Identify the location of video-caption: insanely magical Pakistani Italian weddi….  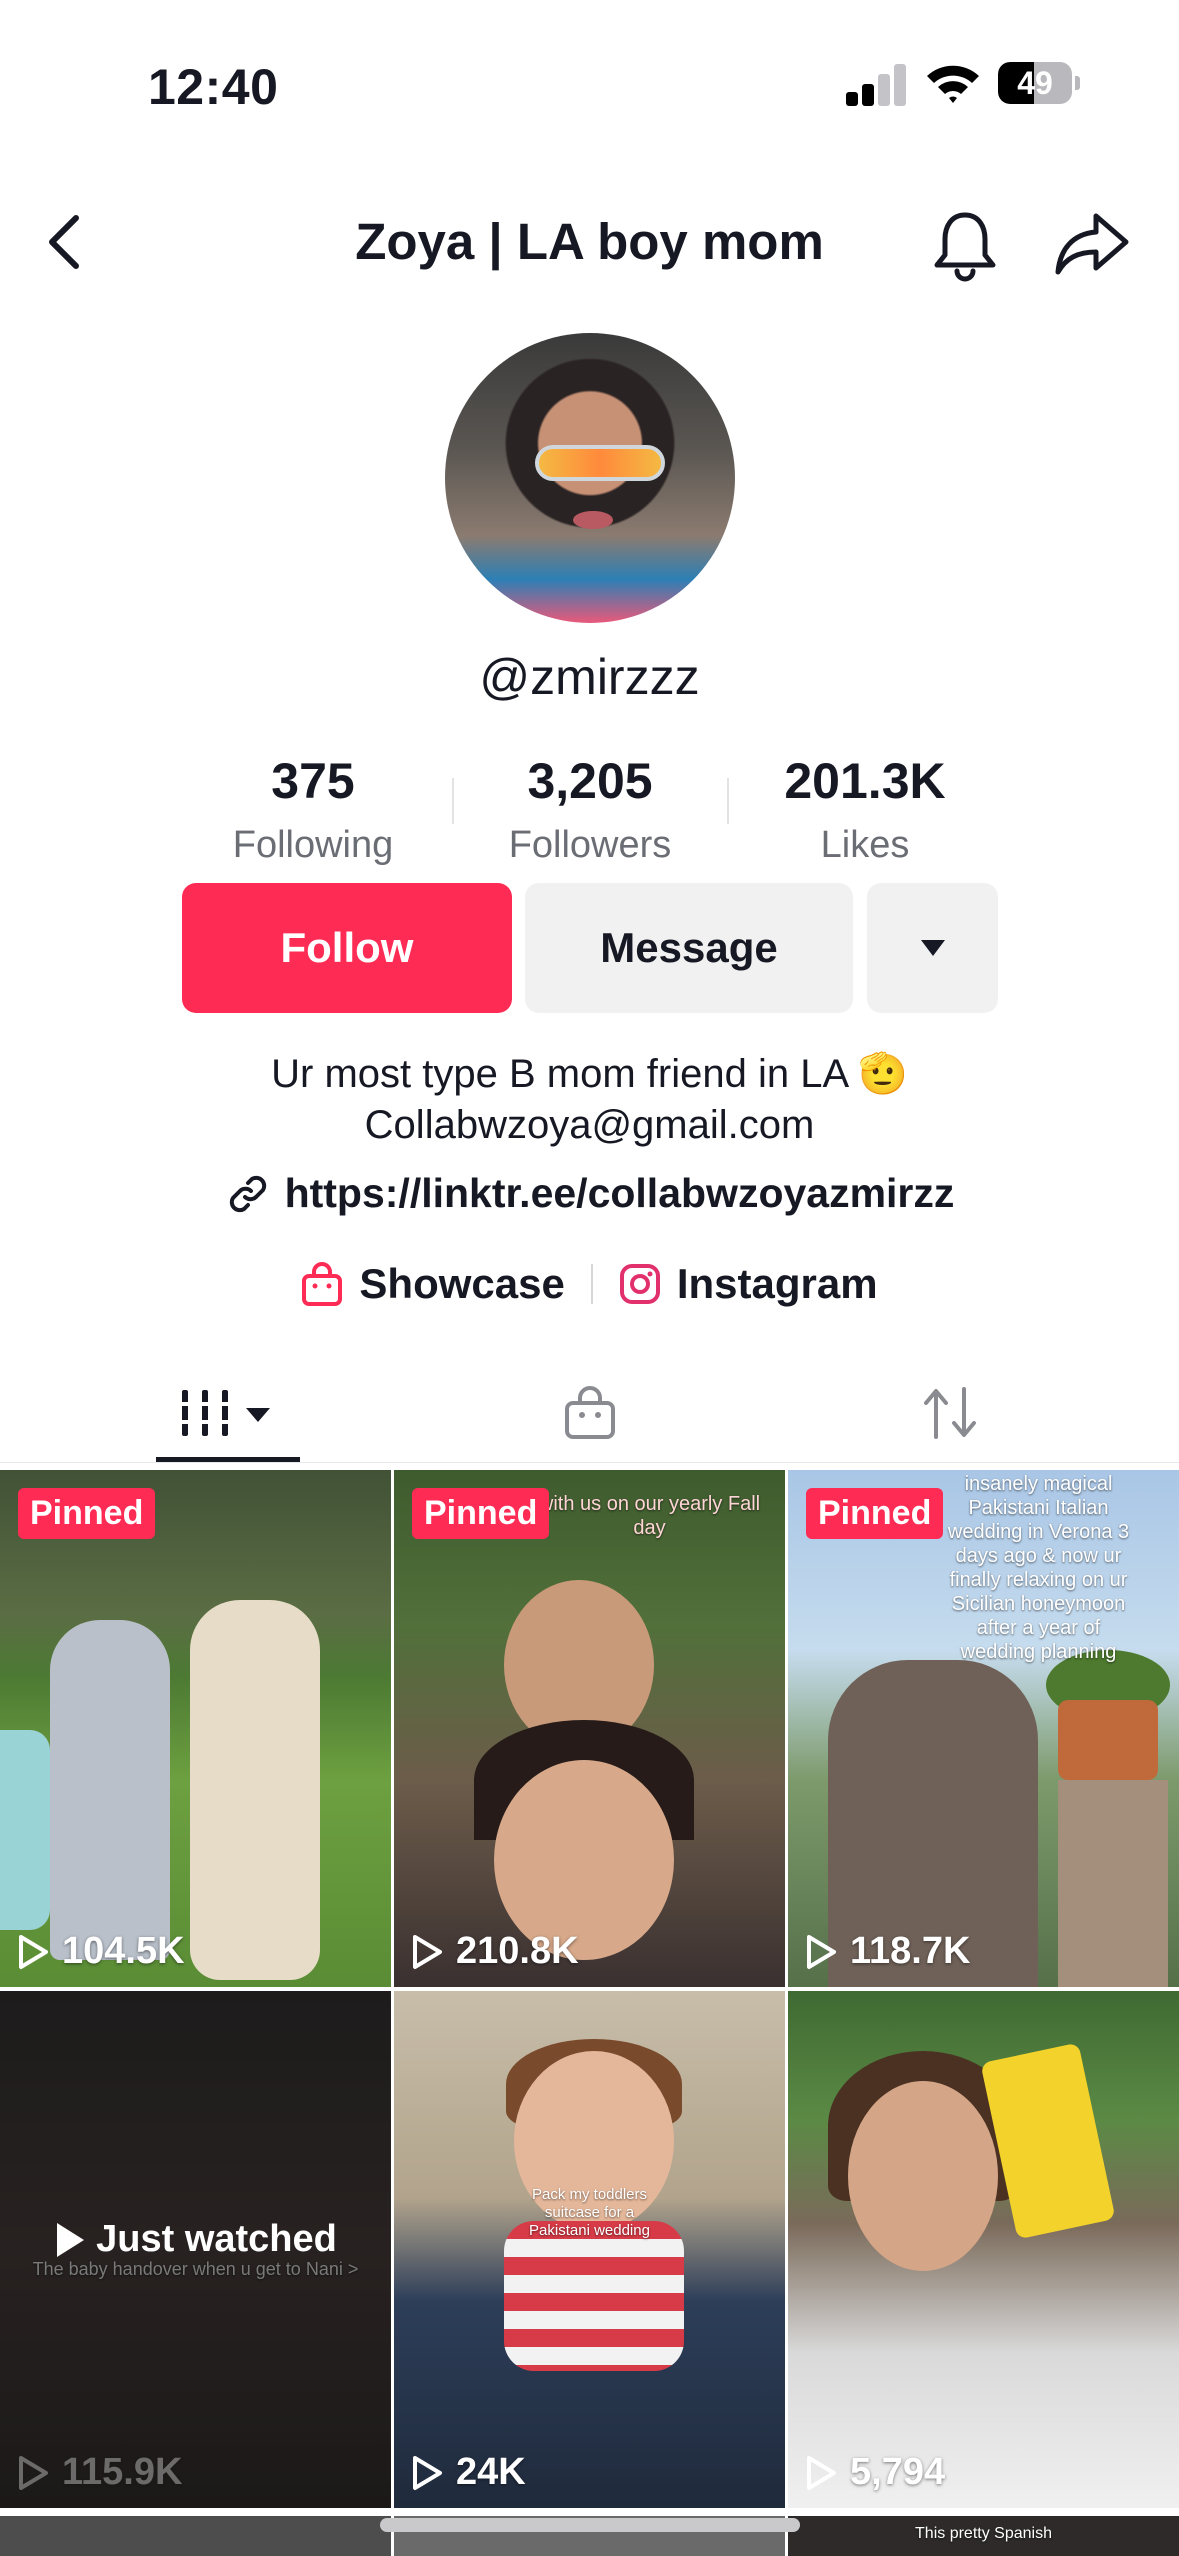
(1038, 1568).